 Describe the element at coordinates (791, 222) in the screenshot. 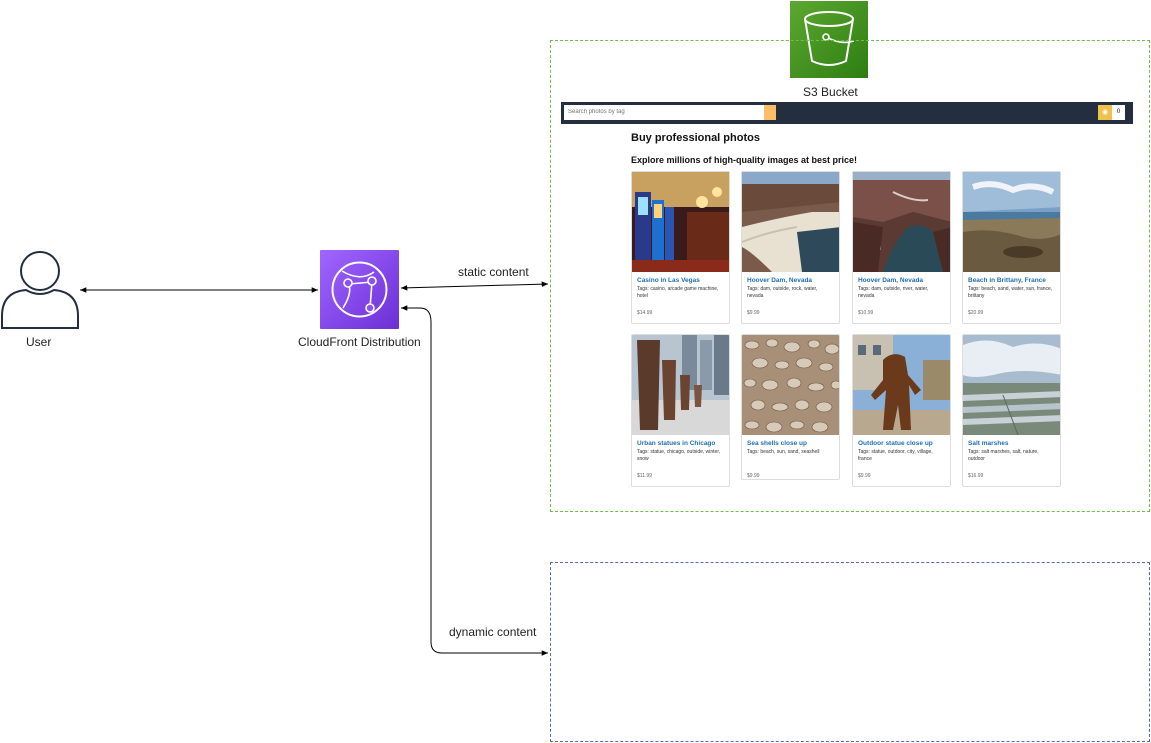

I see `dam-photo` at that location.